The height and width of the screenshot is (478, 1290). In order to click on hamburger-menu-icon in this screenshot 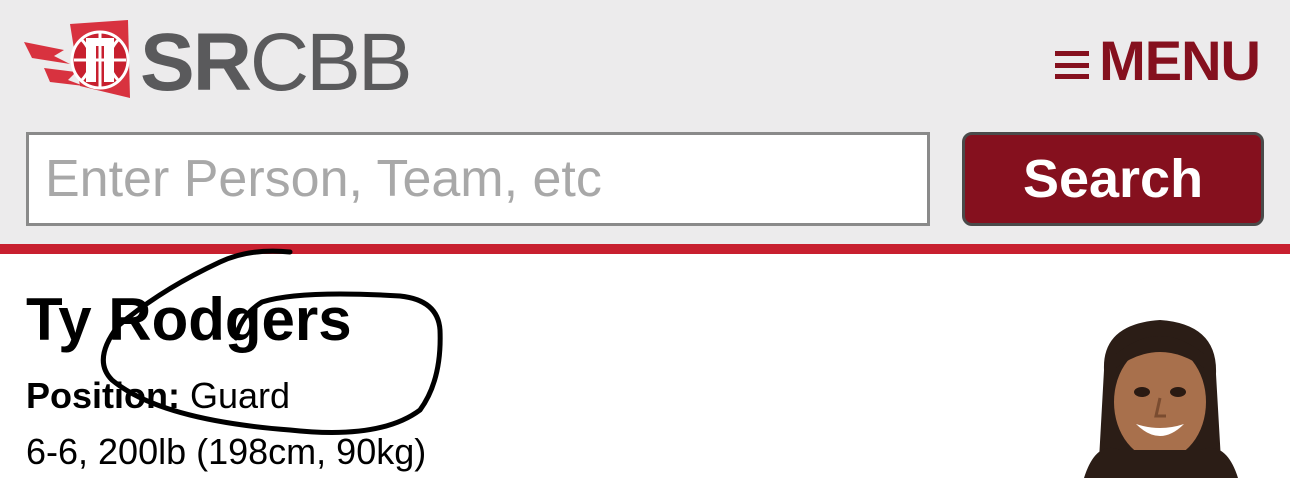, I will do `click(1072, 65)`.